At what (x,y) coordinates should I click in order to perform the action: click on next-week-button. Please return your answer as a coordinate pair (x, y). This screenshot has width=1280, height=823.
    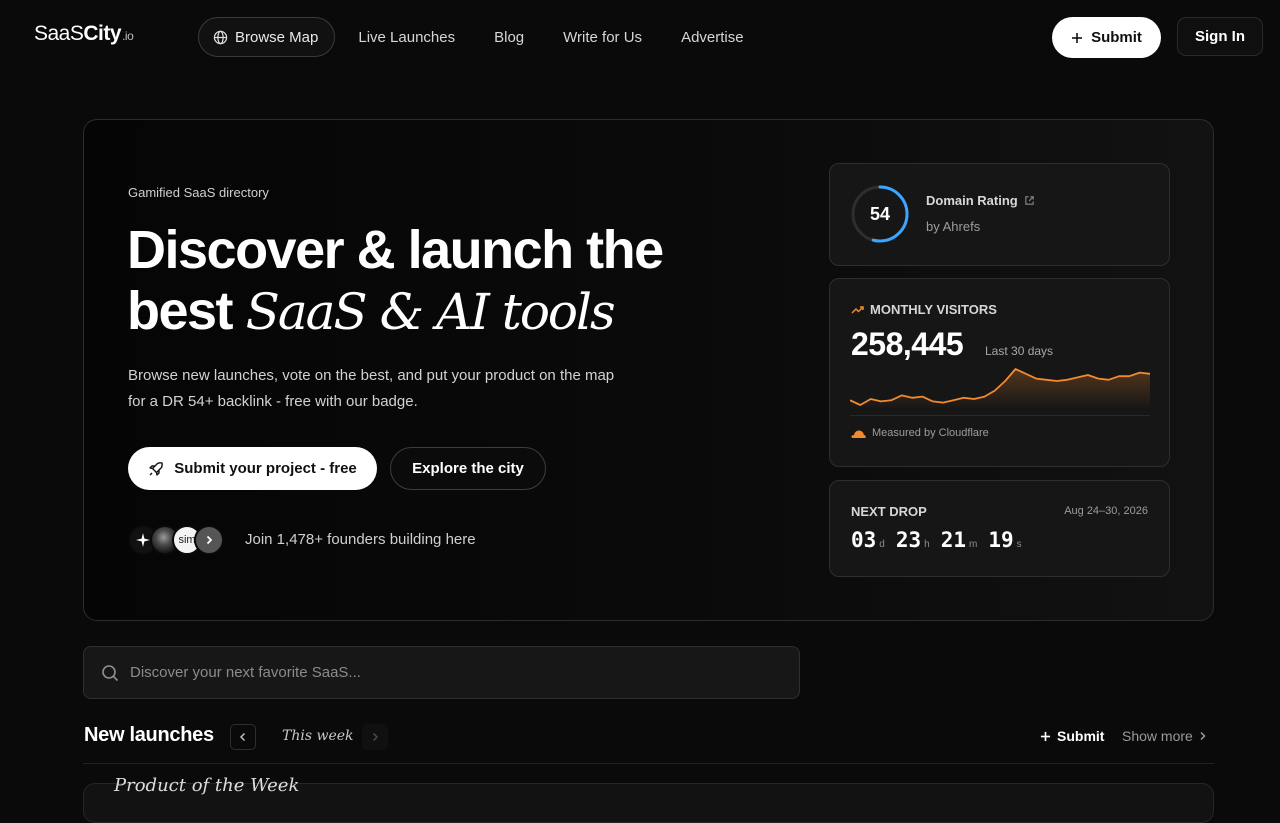
    Looking at the image, I should click on (375, 737).